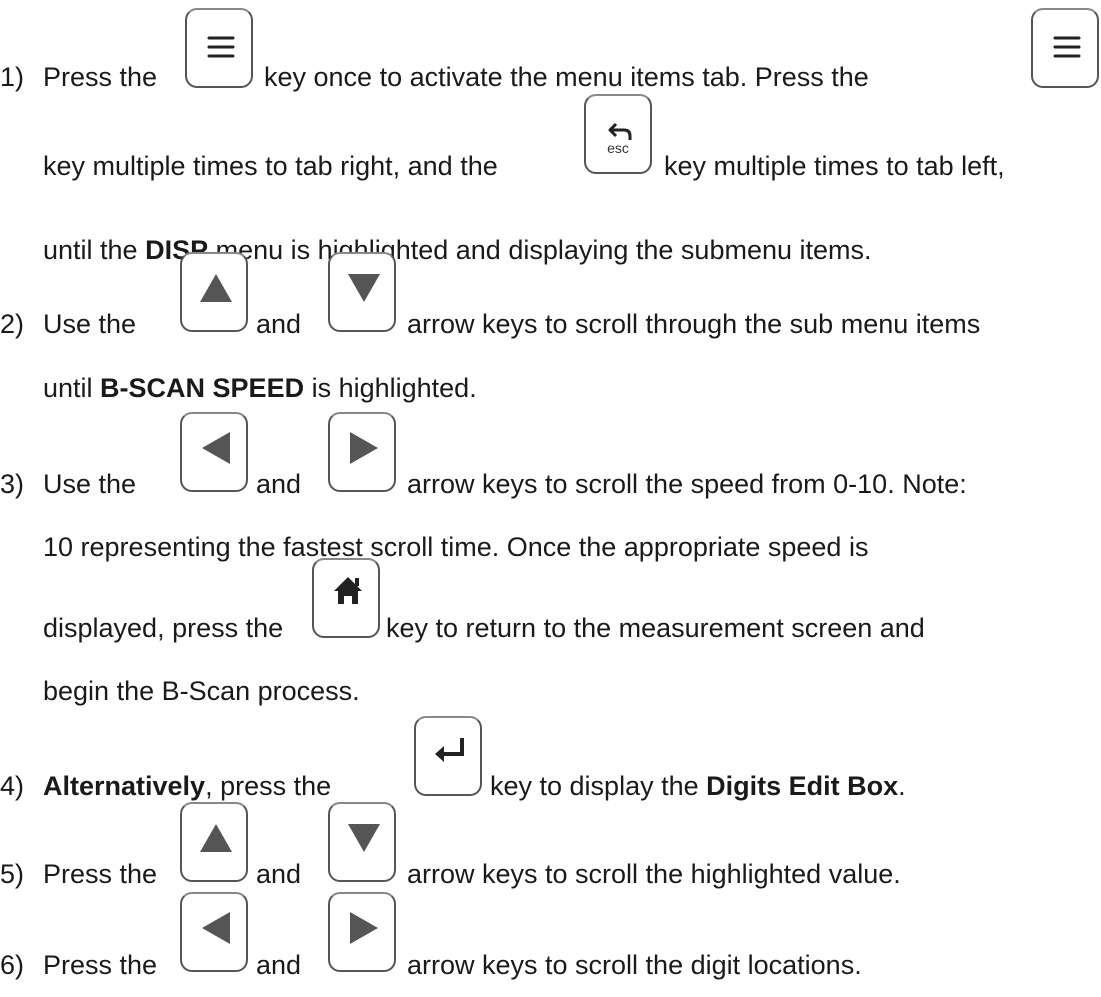 The width and height of the screenshot is (1101, 997). I want to click on step-text: key multiple times to tab right, and the, so click(270, 166).